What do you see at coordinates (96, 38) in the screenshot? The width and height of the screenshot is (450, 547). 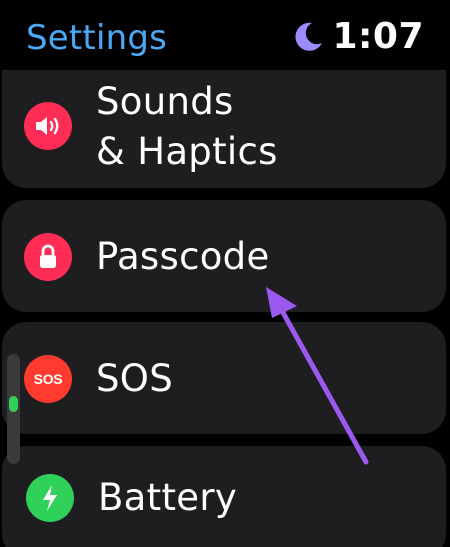 I see `page-title: Settings` at bounding box center [96, 38].